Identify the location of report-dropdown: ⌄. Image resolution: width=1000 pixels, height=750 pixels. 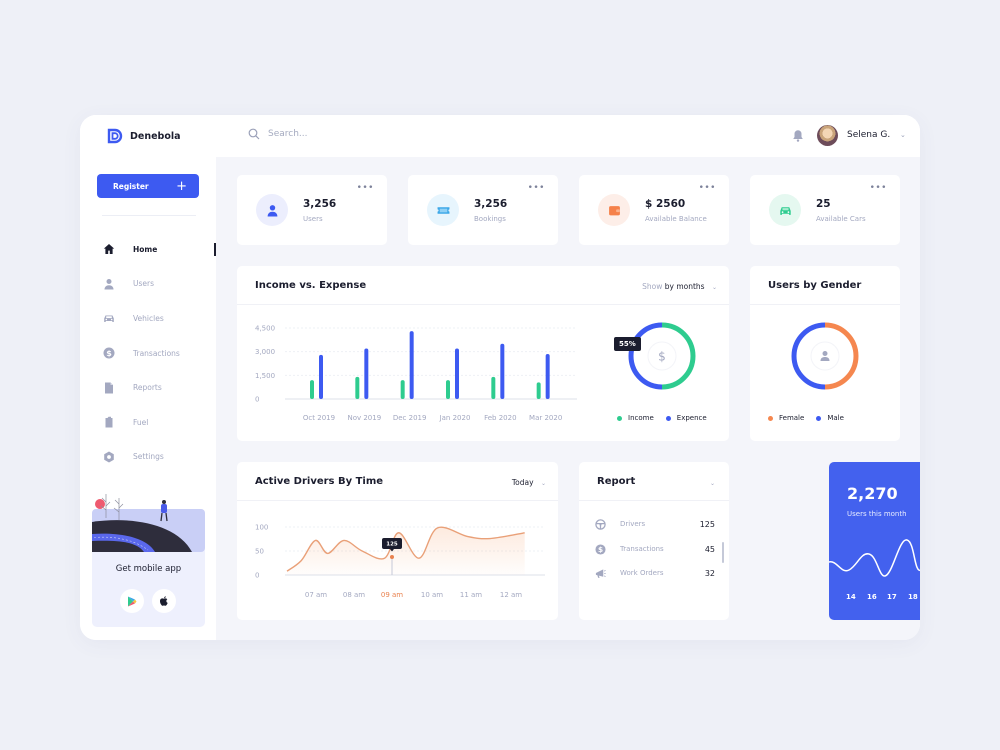
(710, 482).